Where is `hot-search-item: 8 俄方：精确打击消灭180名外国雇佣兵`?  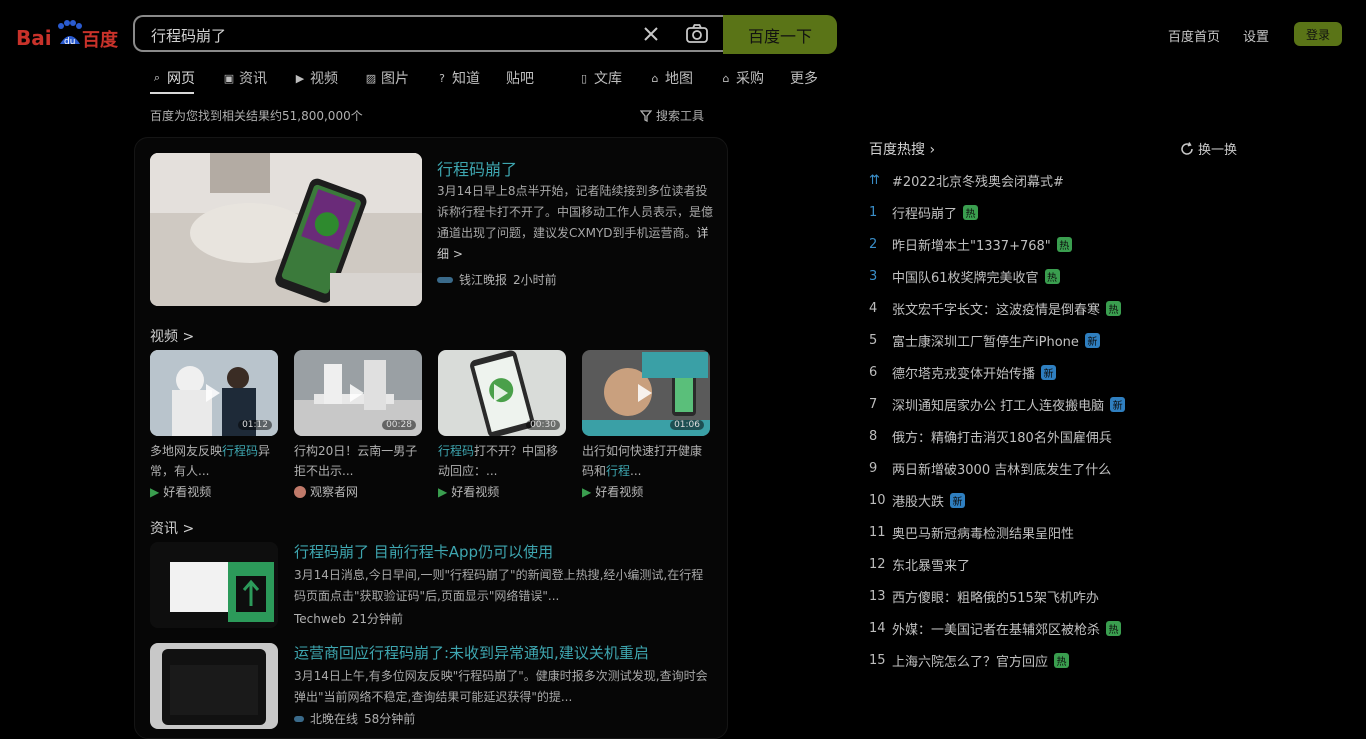 hot-search-item: 8 俄方：精确打击消灭180名外国雇佣兵 is located at coordinates (990, 436).